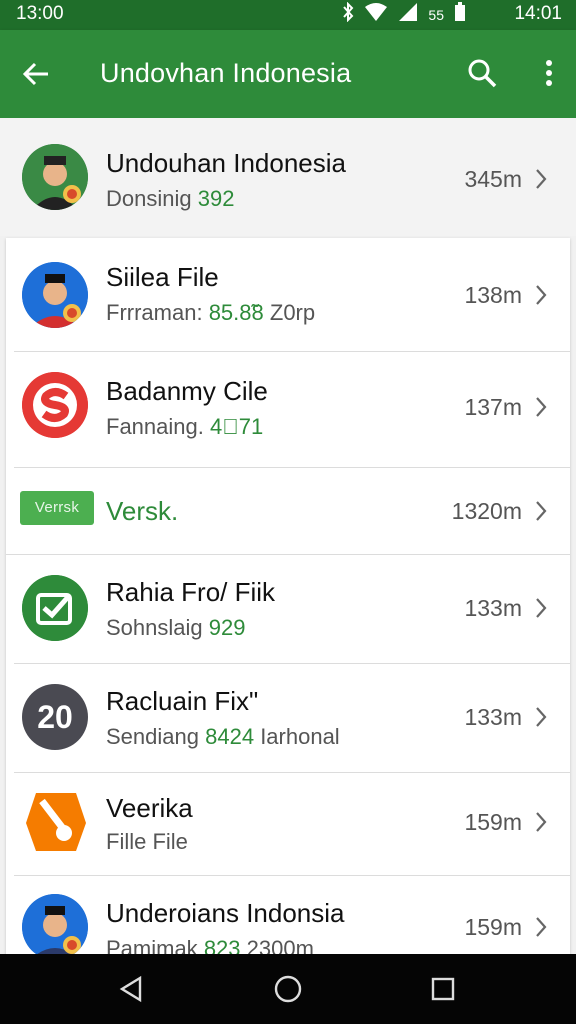  Describe the element at coordinates (211, 312) in the screenshot. I see `list-item-subtitle: Frrraman: 85.8̃8 Z0rp` at that location.